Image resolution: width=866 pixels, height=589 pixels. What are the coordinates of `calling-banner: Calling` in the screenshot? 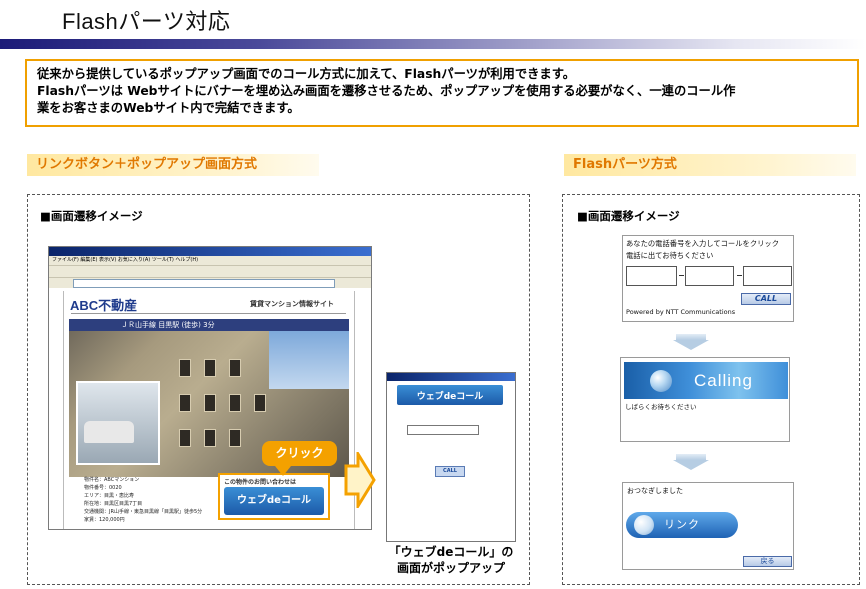 It's located at (706, 380).